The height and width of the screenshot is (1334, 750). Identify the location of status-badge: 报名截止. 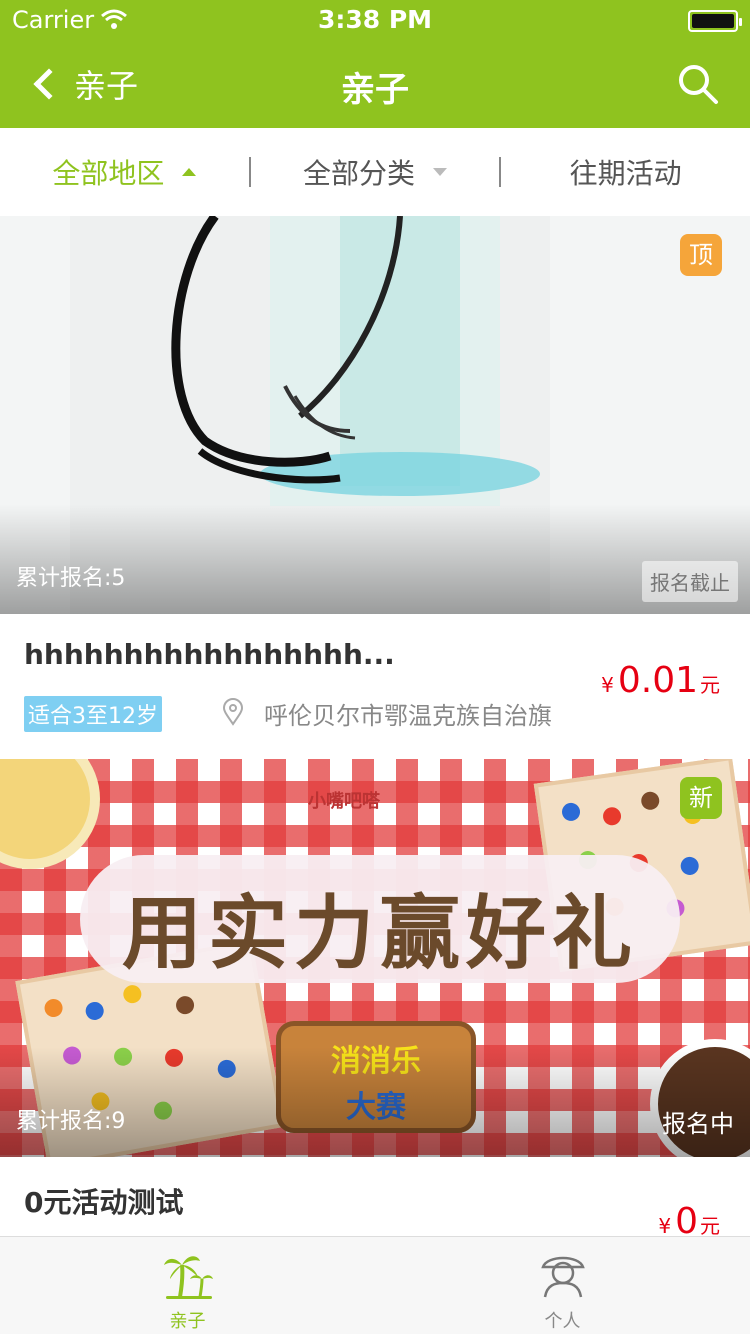
(690, 581).